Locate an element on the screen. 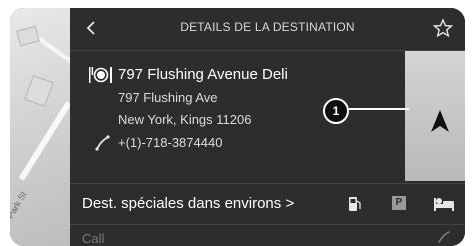 This screenshot has width=475, height=246. restaurant-icon is located at coordinates (101, 75).